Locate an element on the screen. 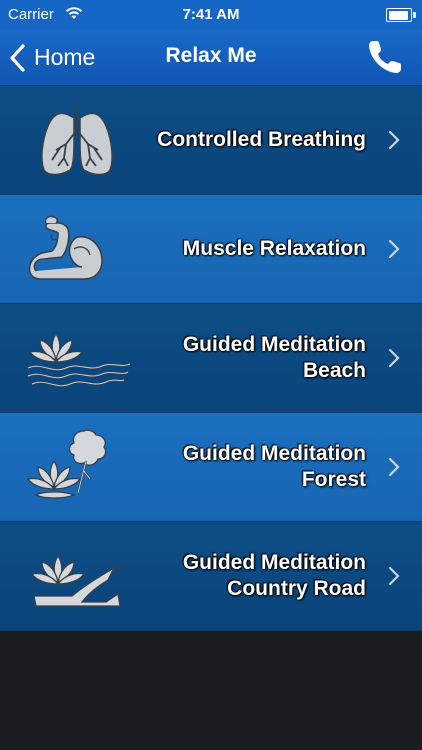 Image resolution: width=422 pixels, height=750 pixels. item-title-line-2: Forest is located at coordinates (333, 479).